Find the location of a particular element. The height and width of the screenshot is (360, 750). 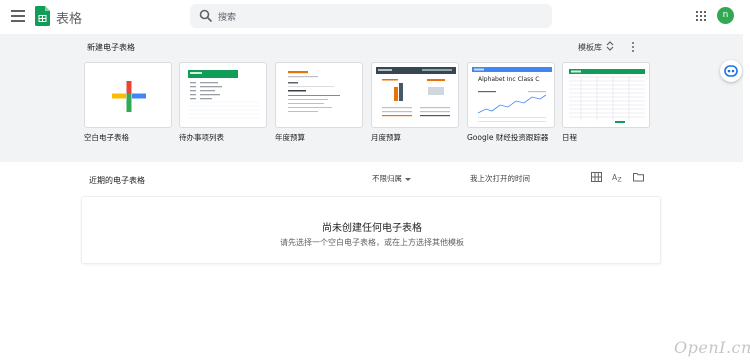

more-options-icon is located at coordinates (633, 47).